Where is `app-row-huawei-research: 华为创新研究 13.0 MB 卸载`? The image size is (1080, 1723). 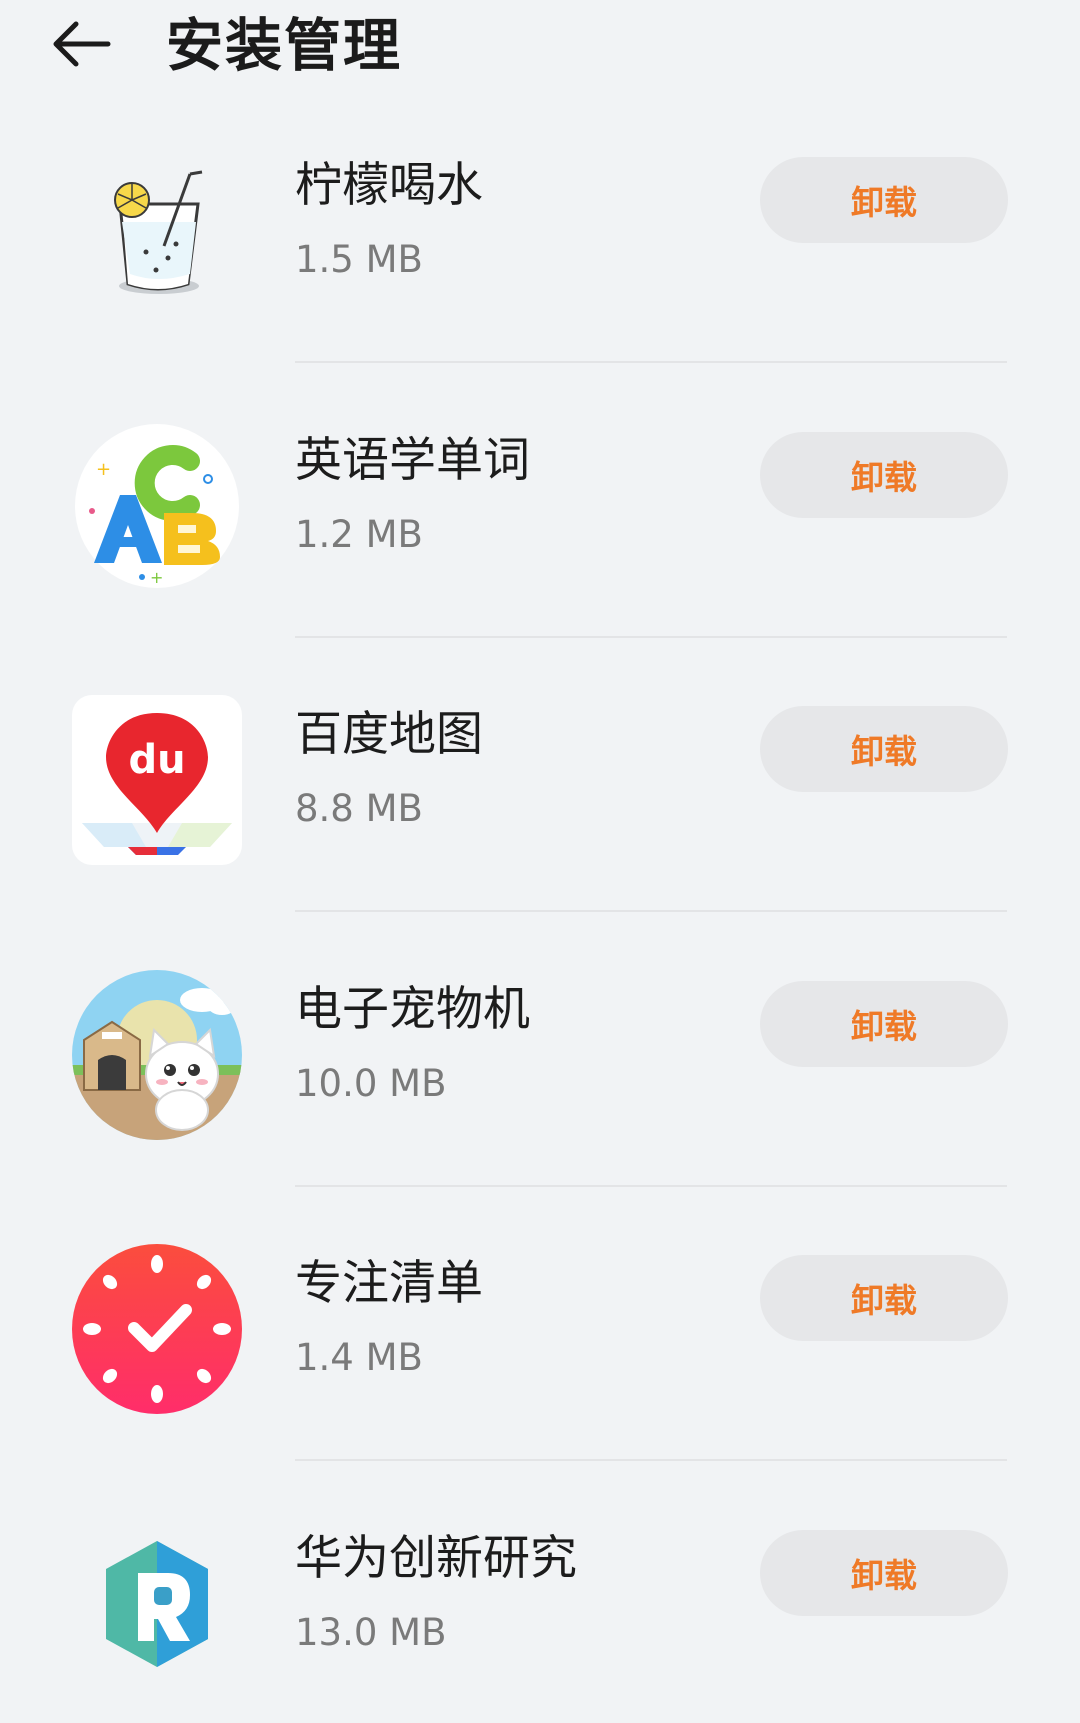
app-row-huawei-research: 华为创新研究 13.0 MB 卸载 is located at coordinates (540, 1617).